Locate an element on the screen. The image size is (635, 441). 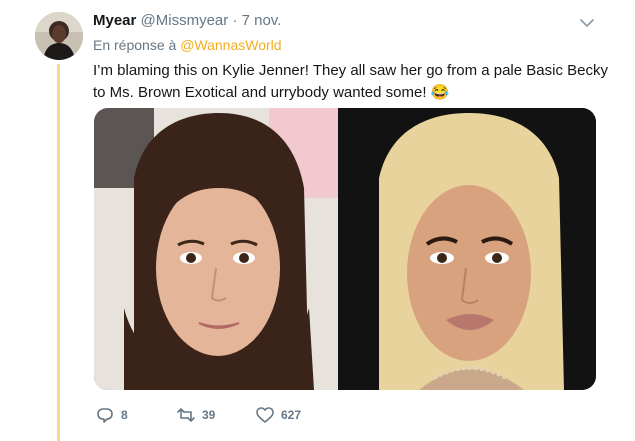
like-button: 627 is located at coordinates (278, 415).